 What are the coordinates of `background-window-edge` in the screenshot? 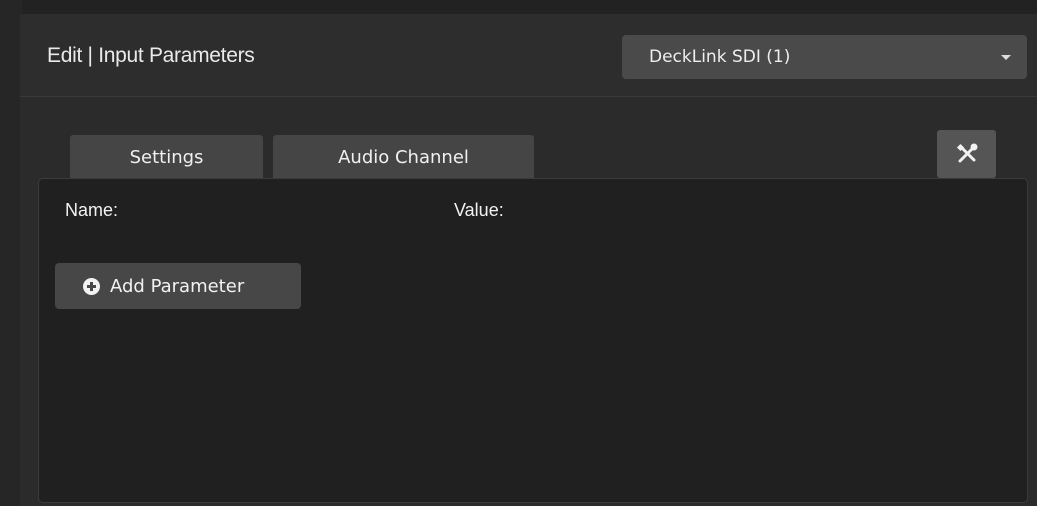 It's located at (11, 253).